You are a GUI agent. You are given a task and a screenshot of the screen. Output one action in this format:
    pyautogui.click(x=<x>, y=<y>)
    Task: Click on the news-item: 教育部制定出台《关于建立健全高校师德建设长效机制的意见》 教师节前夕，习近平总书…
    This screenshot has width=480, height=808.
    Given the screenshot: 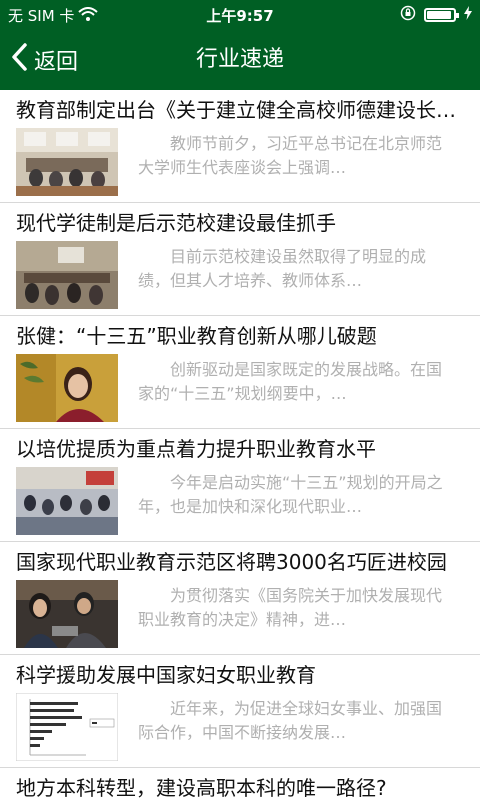 What is the action you would take?
    pyautogui.click(x=240, y=146)
    